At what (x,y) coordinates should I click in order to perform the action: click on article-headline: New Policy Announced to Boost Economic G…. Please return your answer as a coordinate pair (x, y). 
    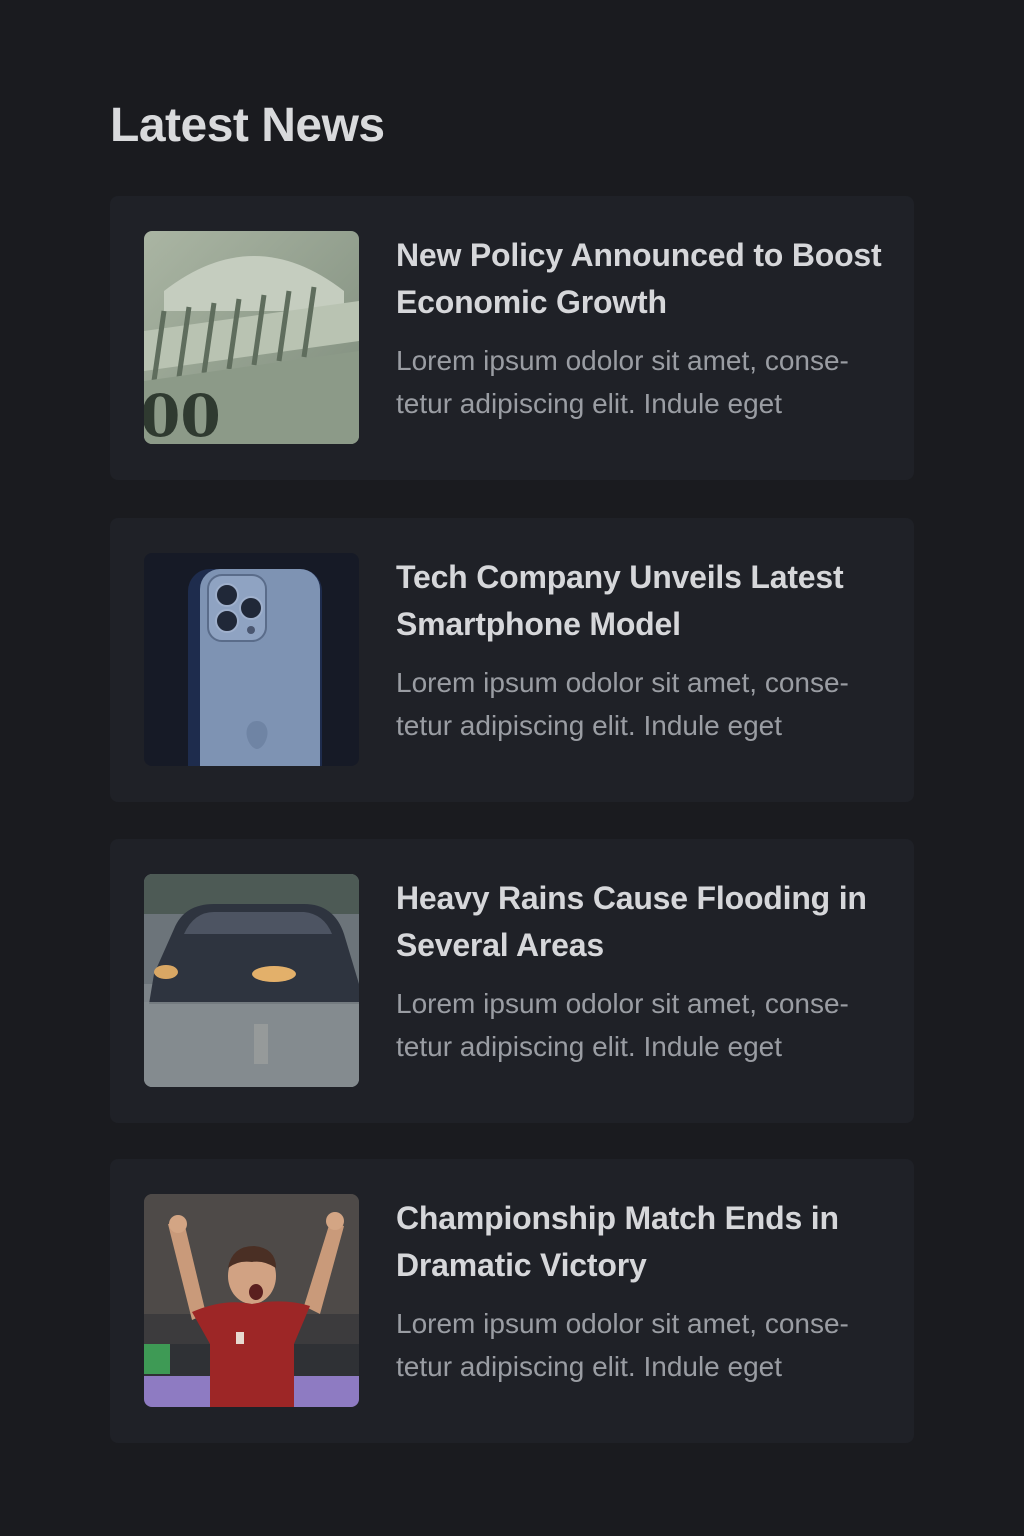
    Looking at the image, I should click on (646, 279).